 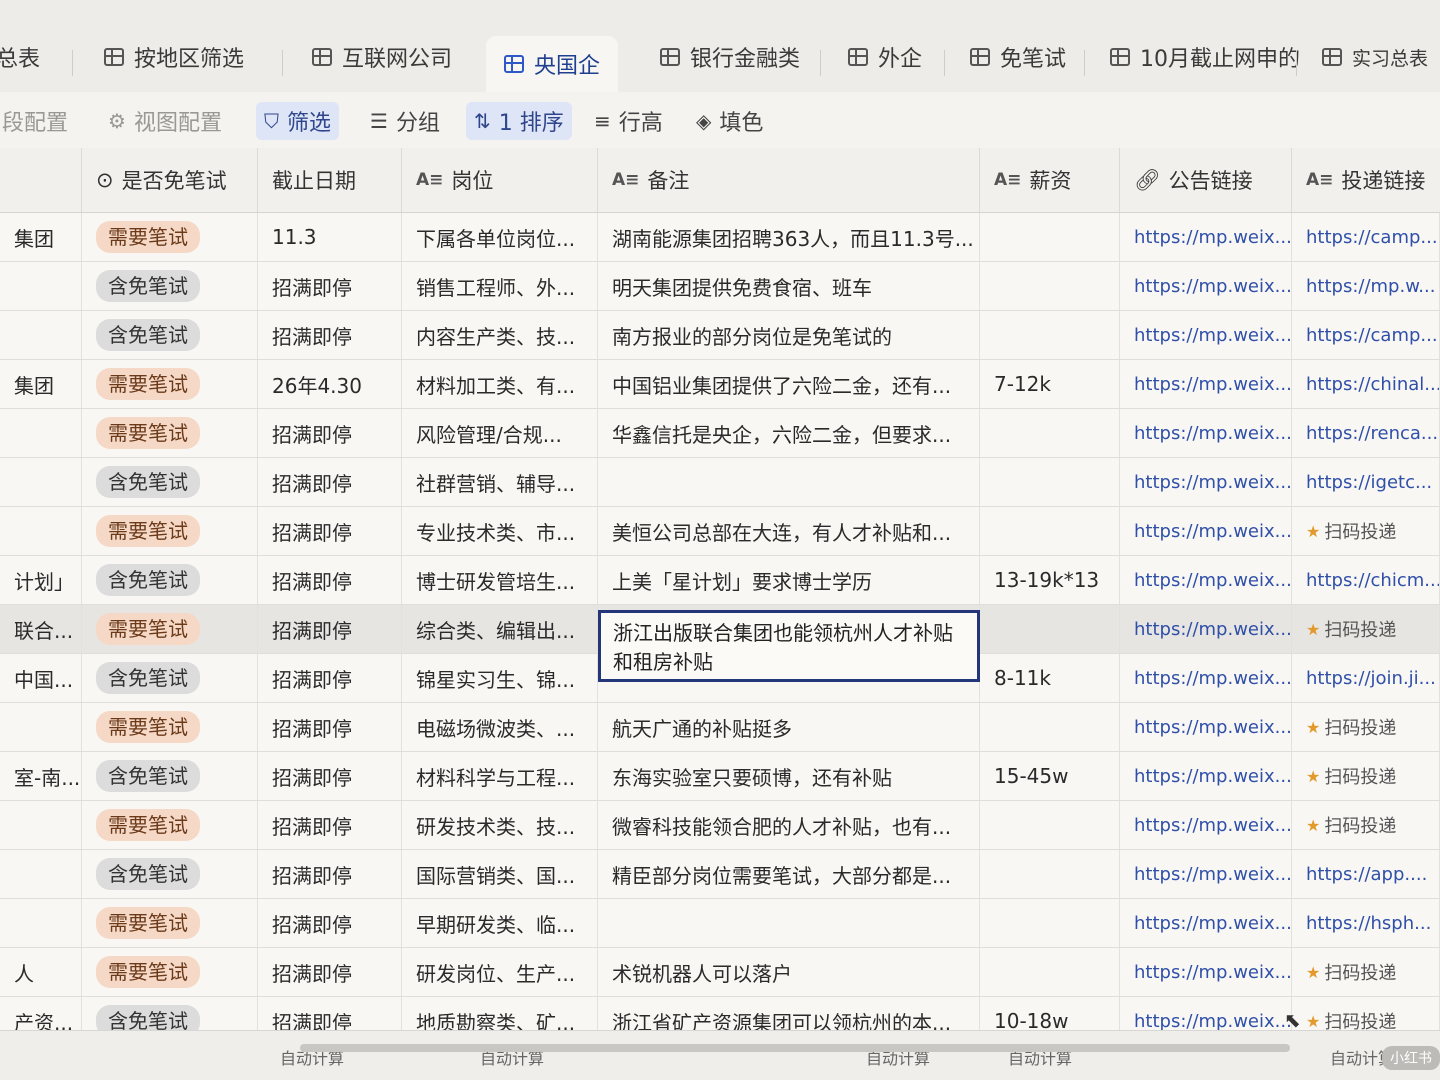 What do you see at coordinates (789, 180) in the screenshot?
I see `header-note: A≡ 备注` at bounding box center [789, 180].